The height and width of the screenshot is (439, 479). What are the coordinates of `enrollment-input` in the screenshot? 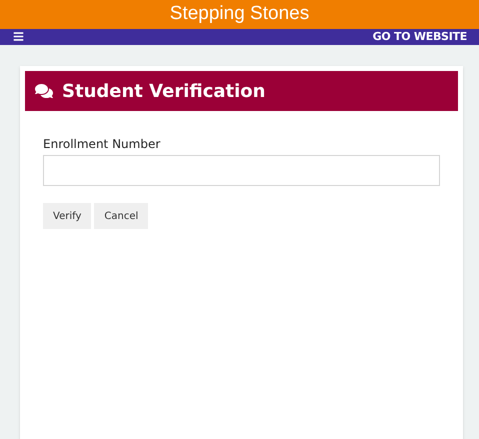 It's located at (241, 170).